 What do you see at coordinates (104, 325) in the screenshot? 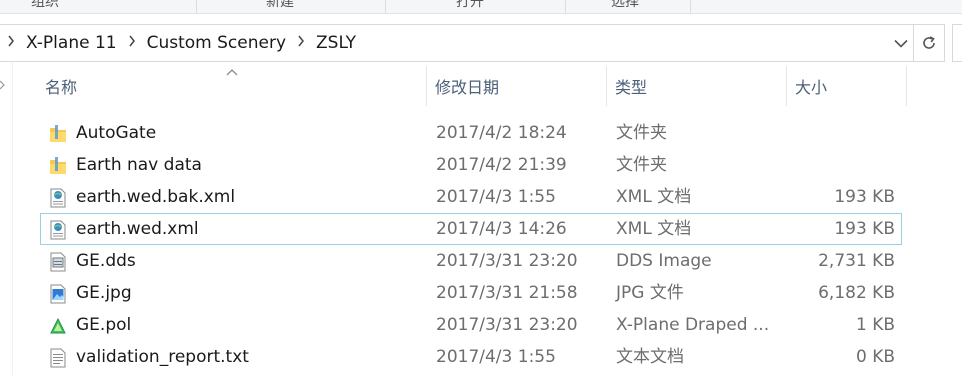
I see `file-name: GE.pol` at bounding box center [104, 325].